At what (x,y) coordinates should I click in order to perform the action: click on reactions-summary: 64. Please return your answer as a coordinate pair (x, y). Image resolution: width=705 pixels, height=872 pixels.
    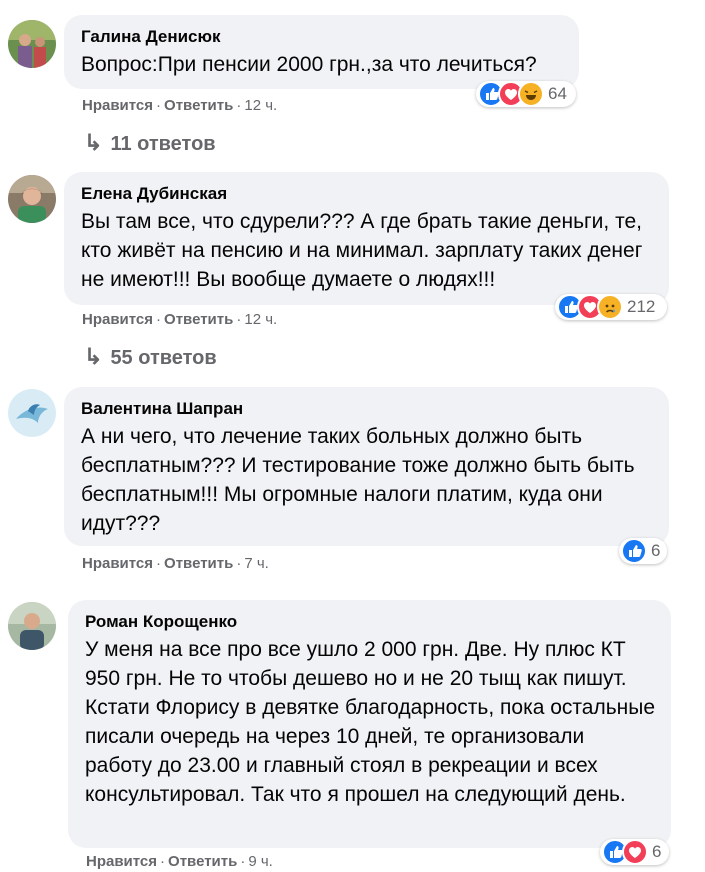
    Looking at the image, I should click on (526, 94).